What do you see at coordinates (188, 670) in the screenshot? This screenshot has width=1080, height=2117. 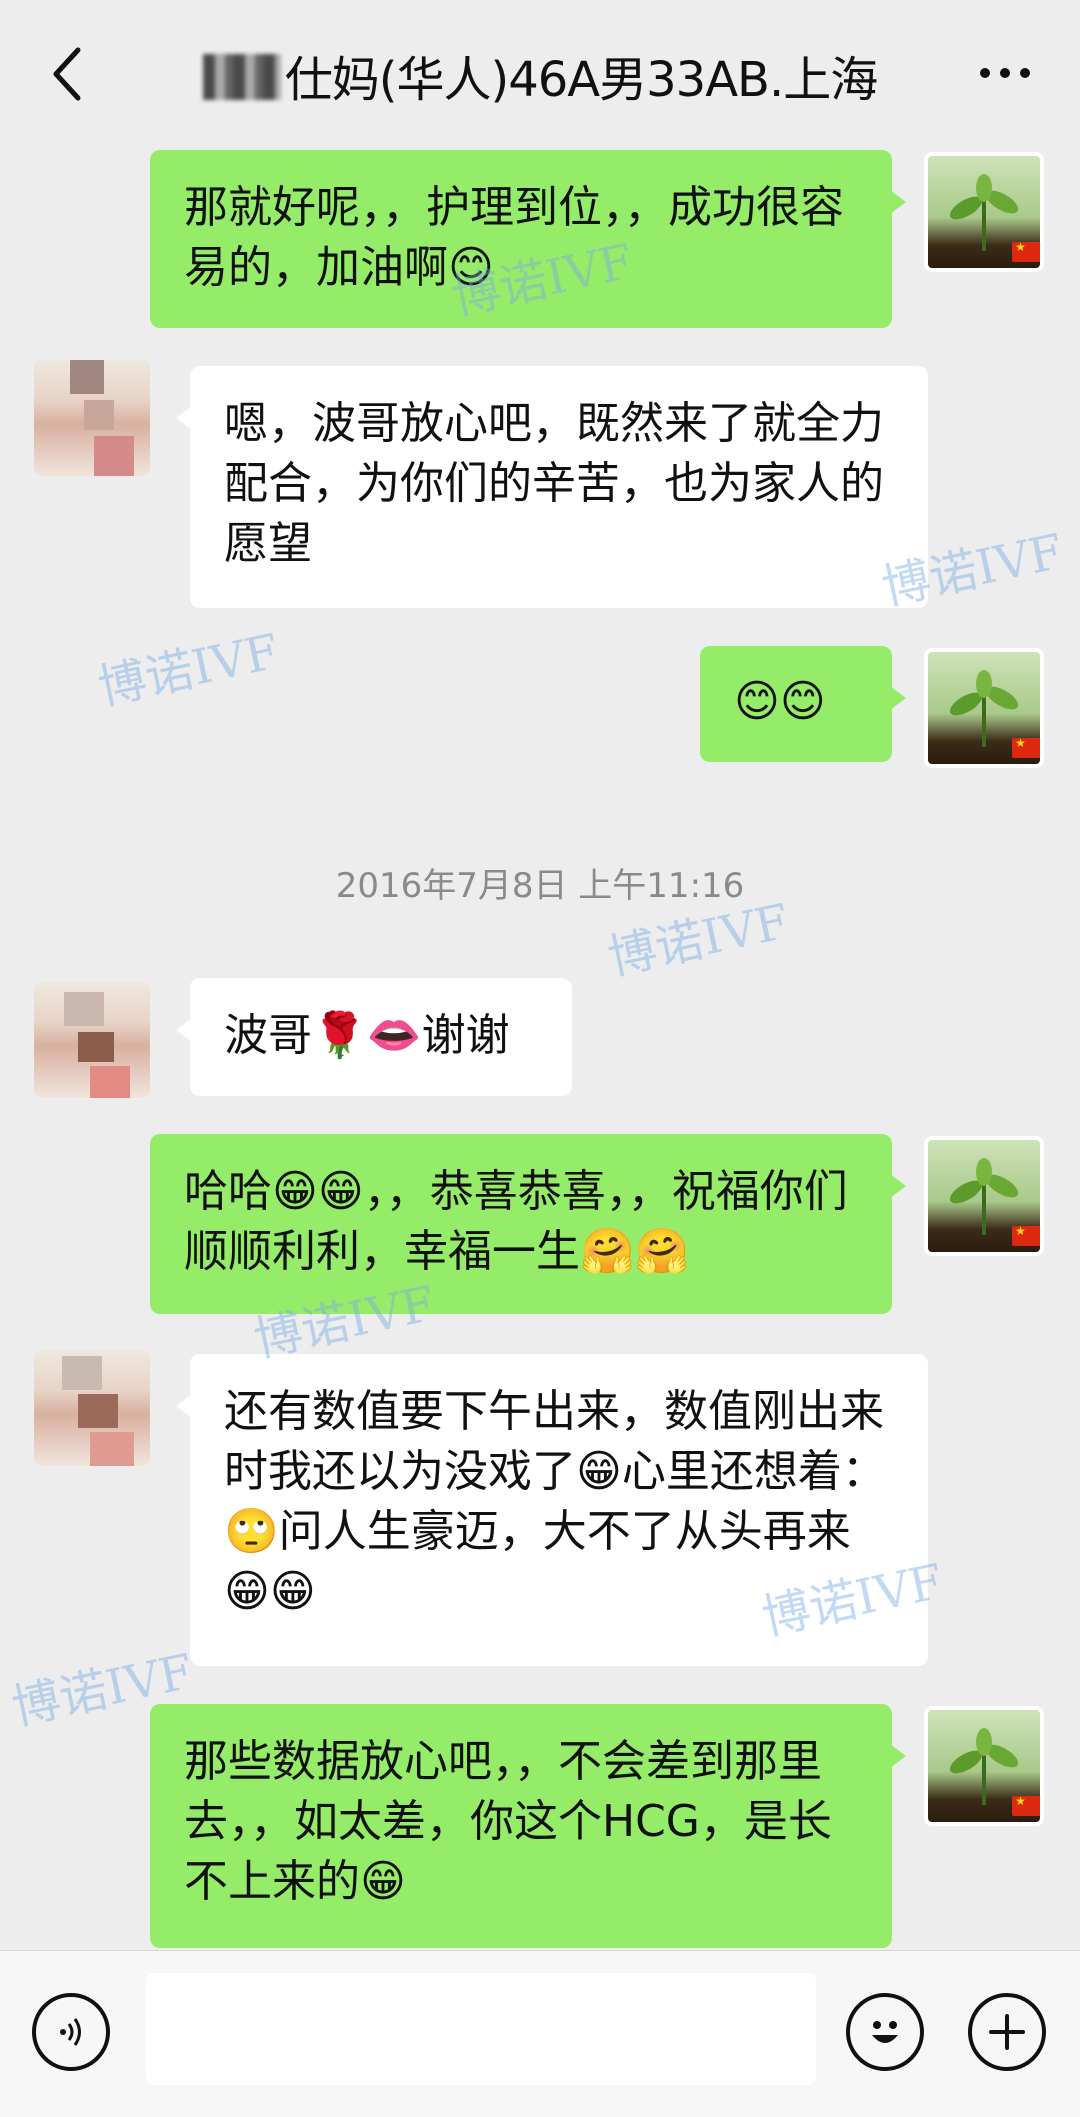 I see `watermark: 博诺IVF` at bounding box center [188, 670].